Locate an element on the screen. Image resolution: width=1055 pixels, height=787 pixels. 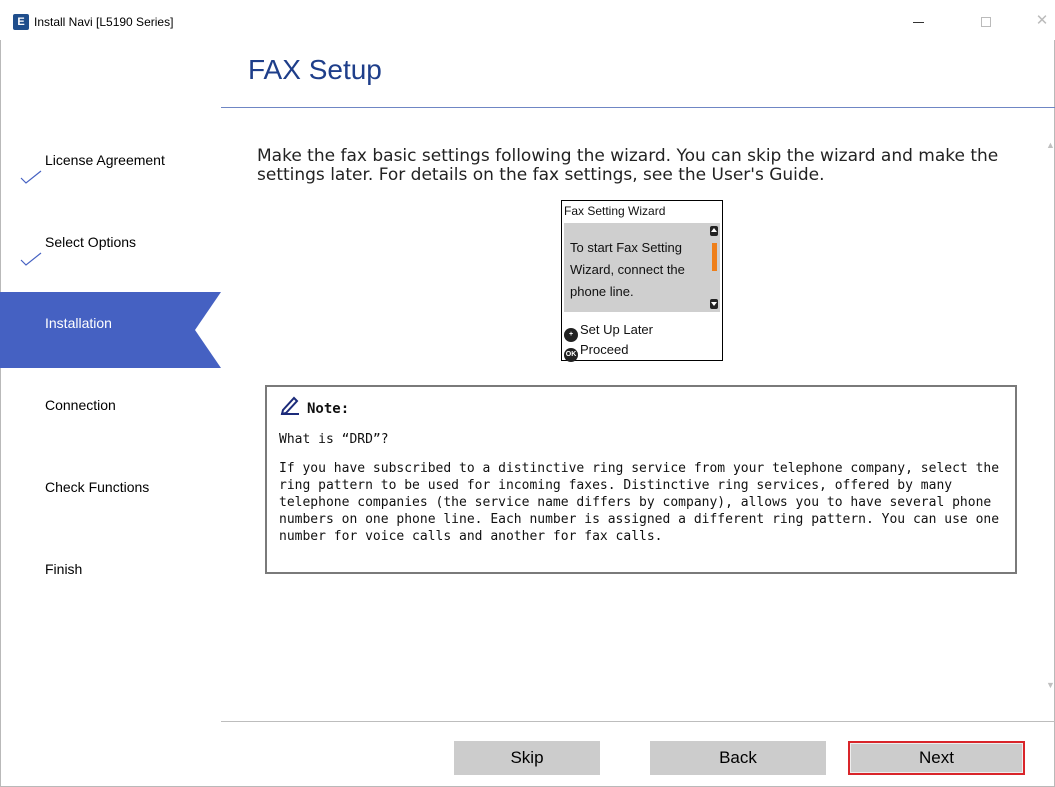
window-title: Install Navi [L5190 Series] is located at coordinates (104, 22).